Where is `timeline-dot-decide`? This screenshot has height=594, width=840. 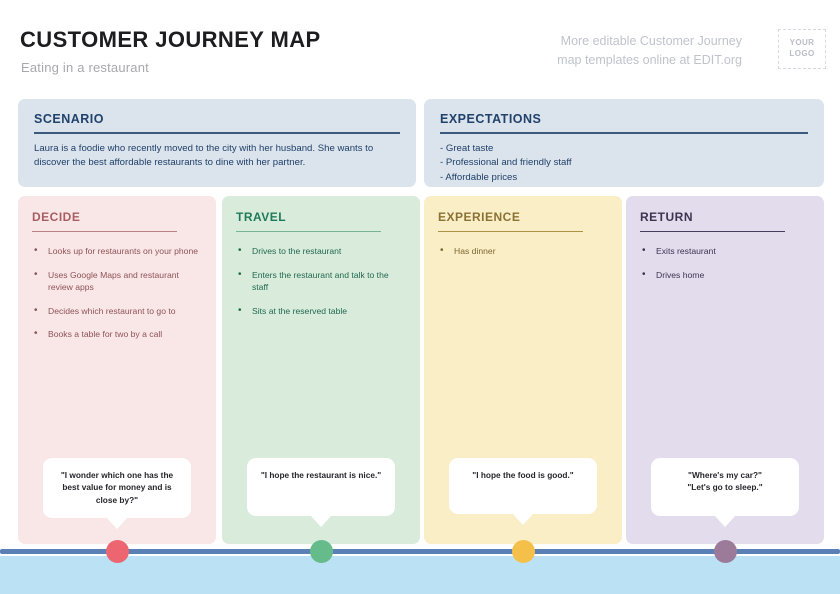
timeline-dot-decide is located at coordinates (117, 551).